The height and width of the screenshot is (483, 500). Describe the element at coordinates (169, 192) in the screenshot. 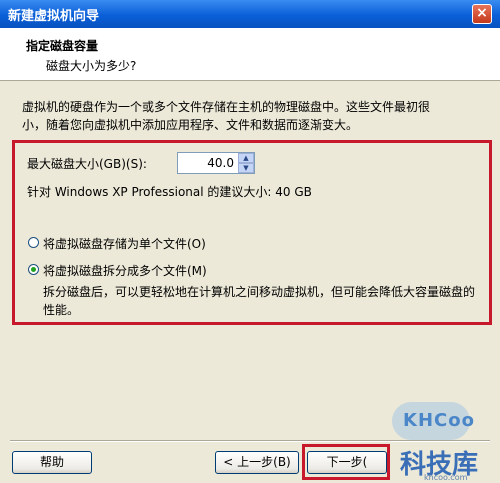

I see `recommended-size: 针对 Windows XP Professional 的建议大小: 40 GB` at that location.